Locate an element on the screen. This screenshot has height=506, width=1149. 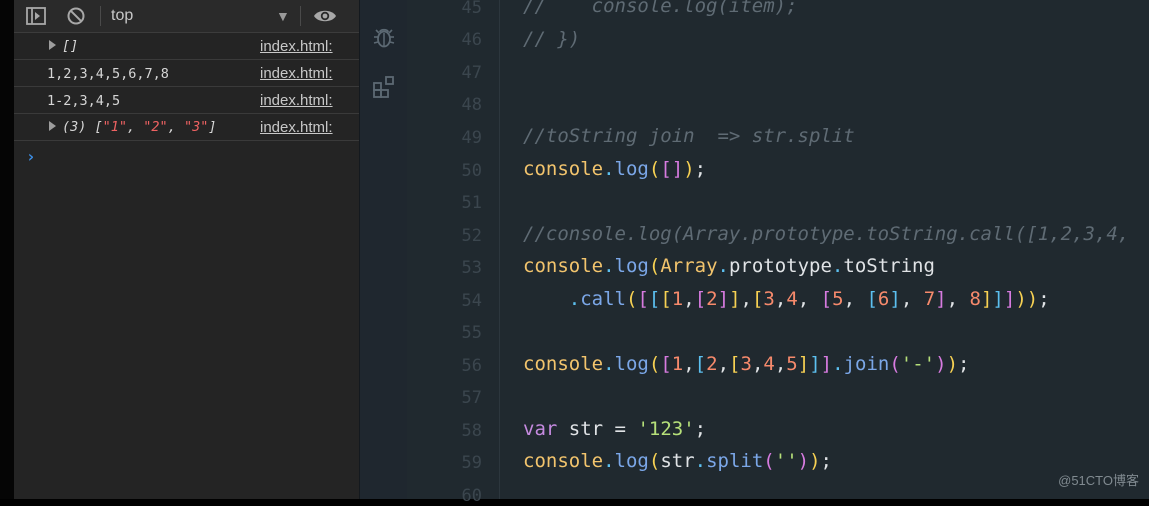
line-number: 50 is located at coordinates (471, 171).